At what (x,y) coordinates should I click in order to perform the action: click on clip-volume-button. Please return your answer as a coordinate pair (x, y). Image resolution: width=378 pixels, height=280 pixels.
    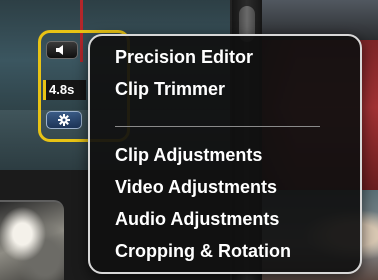
    Looking at the image, I should click on (62, 50).